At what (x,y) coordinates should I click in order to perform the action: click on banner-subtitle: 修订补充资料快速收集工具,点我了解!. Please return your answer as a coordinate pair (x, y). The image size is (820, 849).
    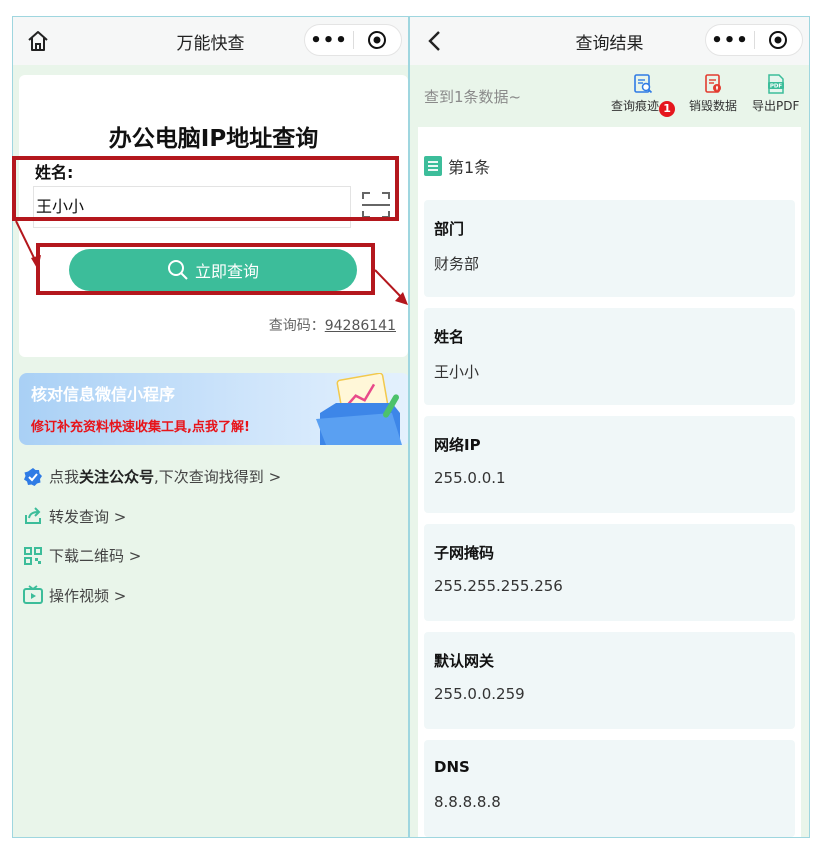
    Looking at the image, I should click on (140, 427).